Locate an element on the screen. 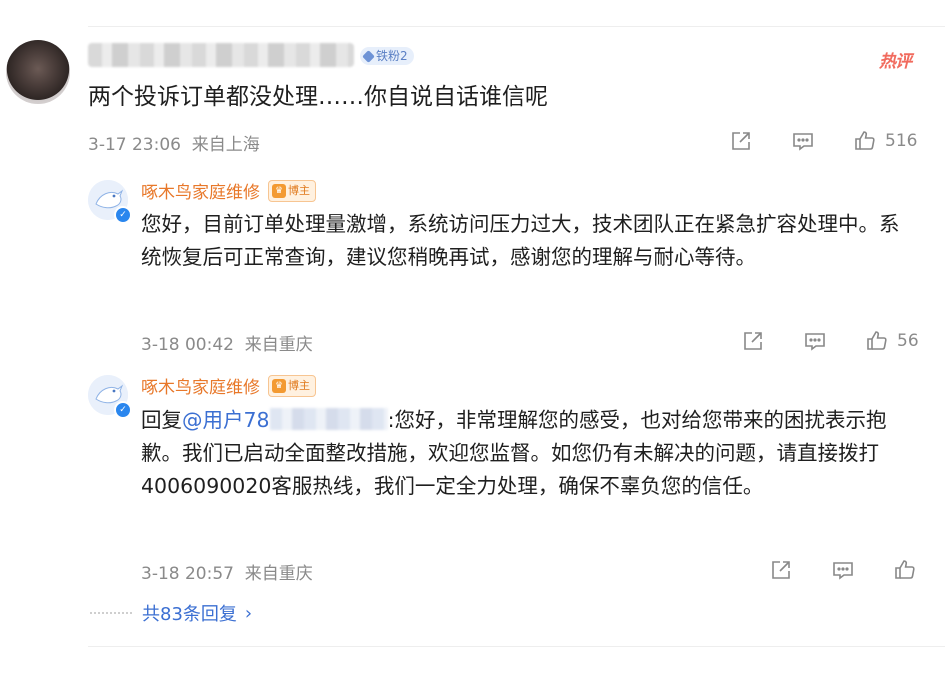  reply-meta: 3-18 20:57 来自重庆 is located at coordinates (227, 571).